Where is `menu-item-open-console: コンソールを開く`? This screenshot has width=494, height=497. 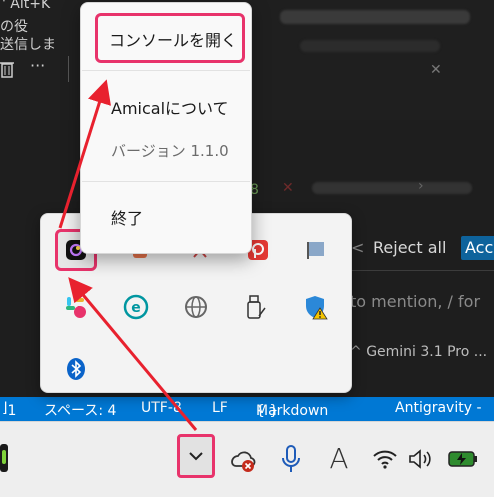
menu-item-open-console: コンソールを開く is located at coordinates (180, 39).